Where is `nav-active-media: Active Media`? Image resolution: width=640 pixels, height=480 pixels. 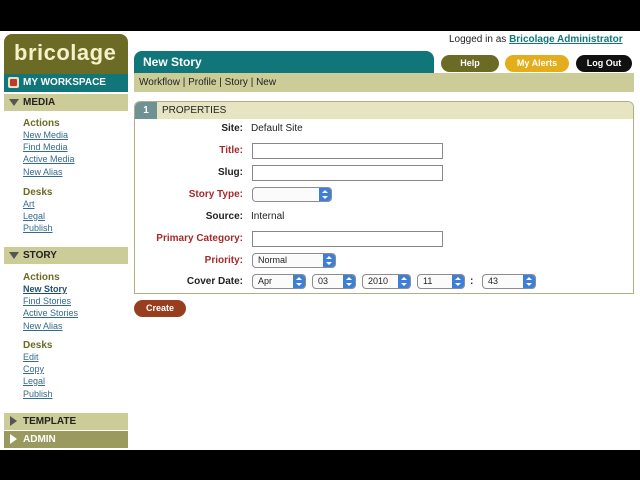
nav-active-media: Active Media is located at coordinates (49, 159).